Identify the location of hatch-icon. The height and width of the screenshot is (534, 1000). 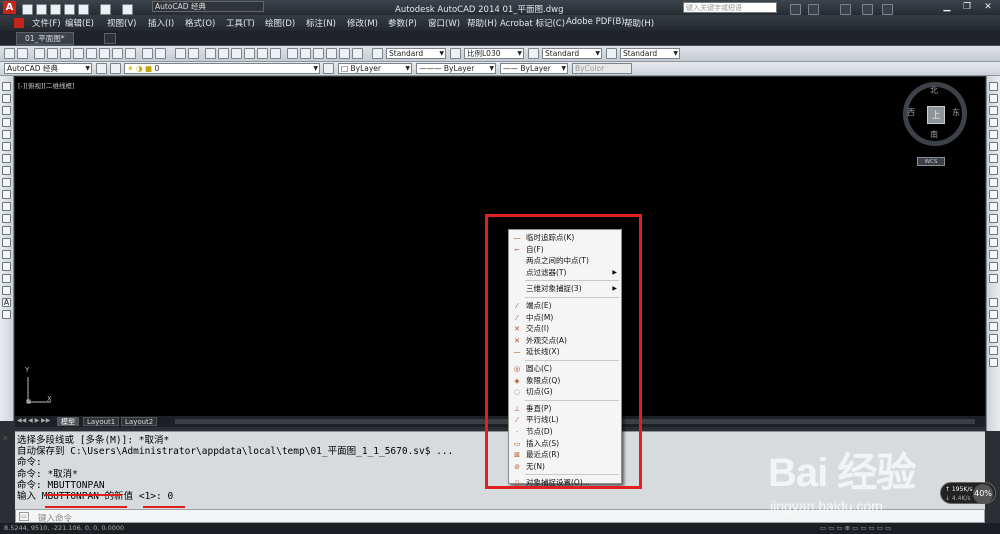
(6, 254).